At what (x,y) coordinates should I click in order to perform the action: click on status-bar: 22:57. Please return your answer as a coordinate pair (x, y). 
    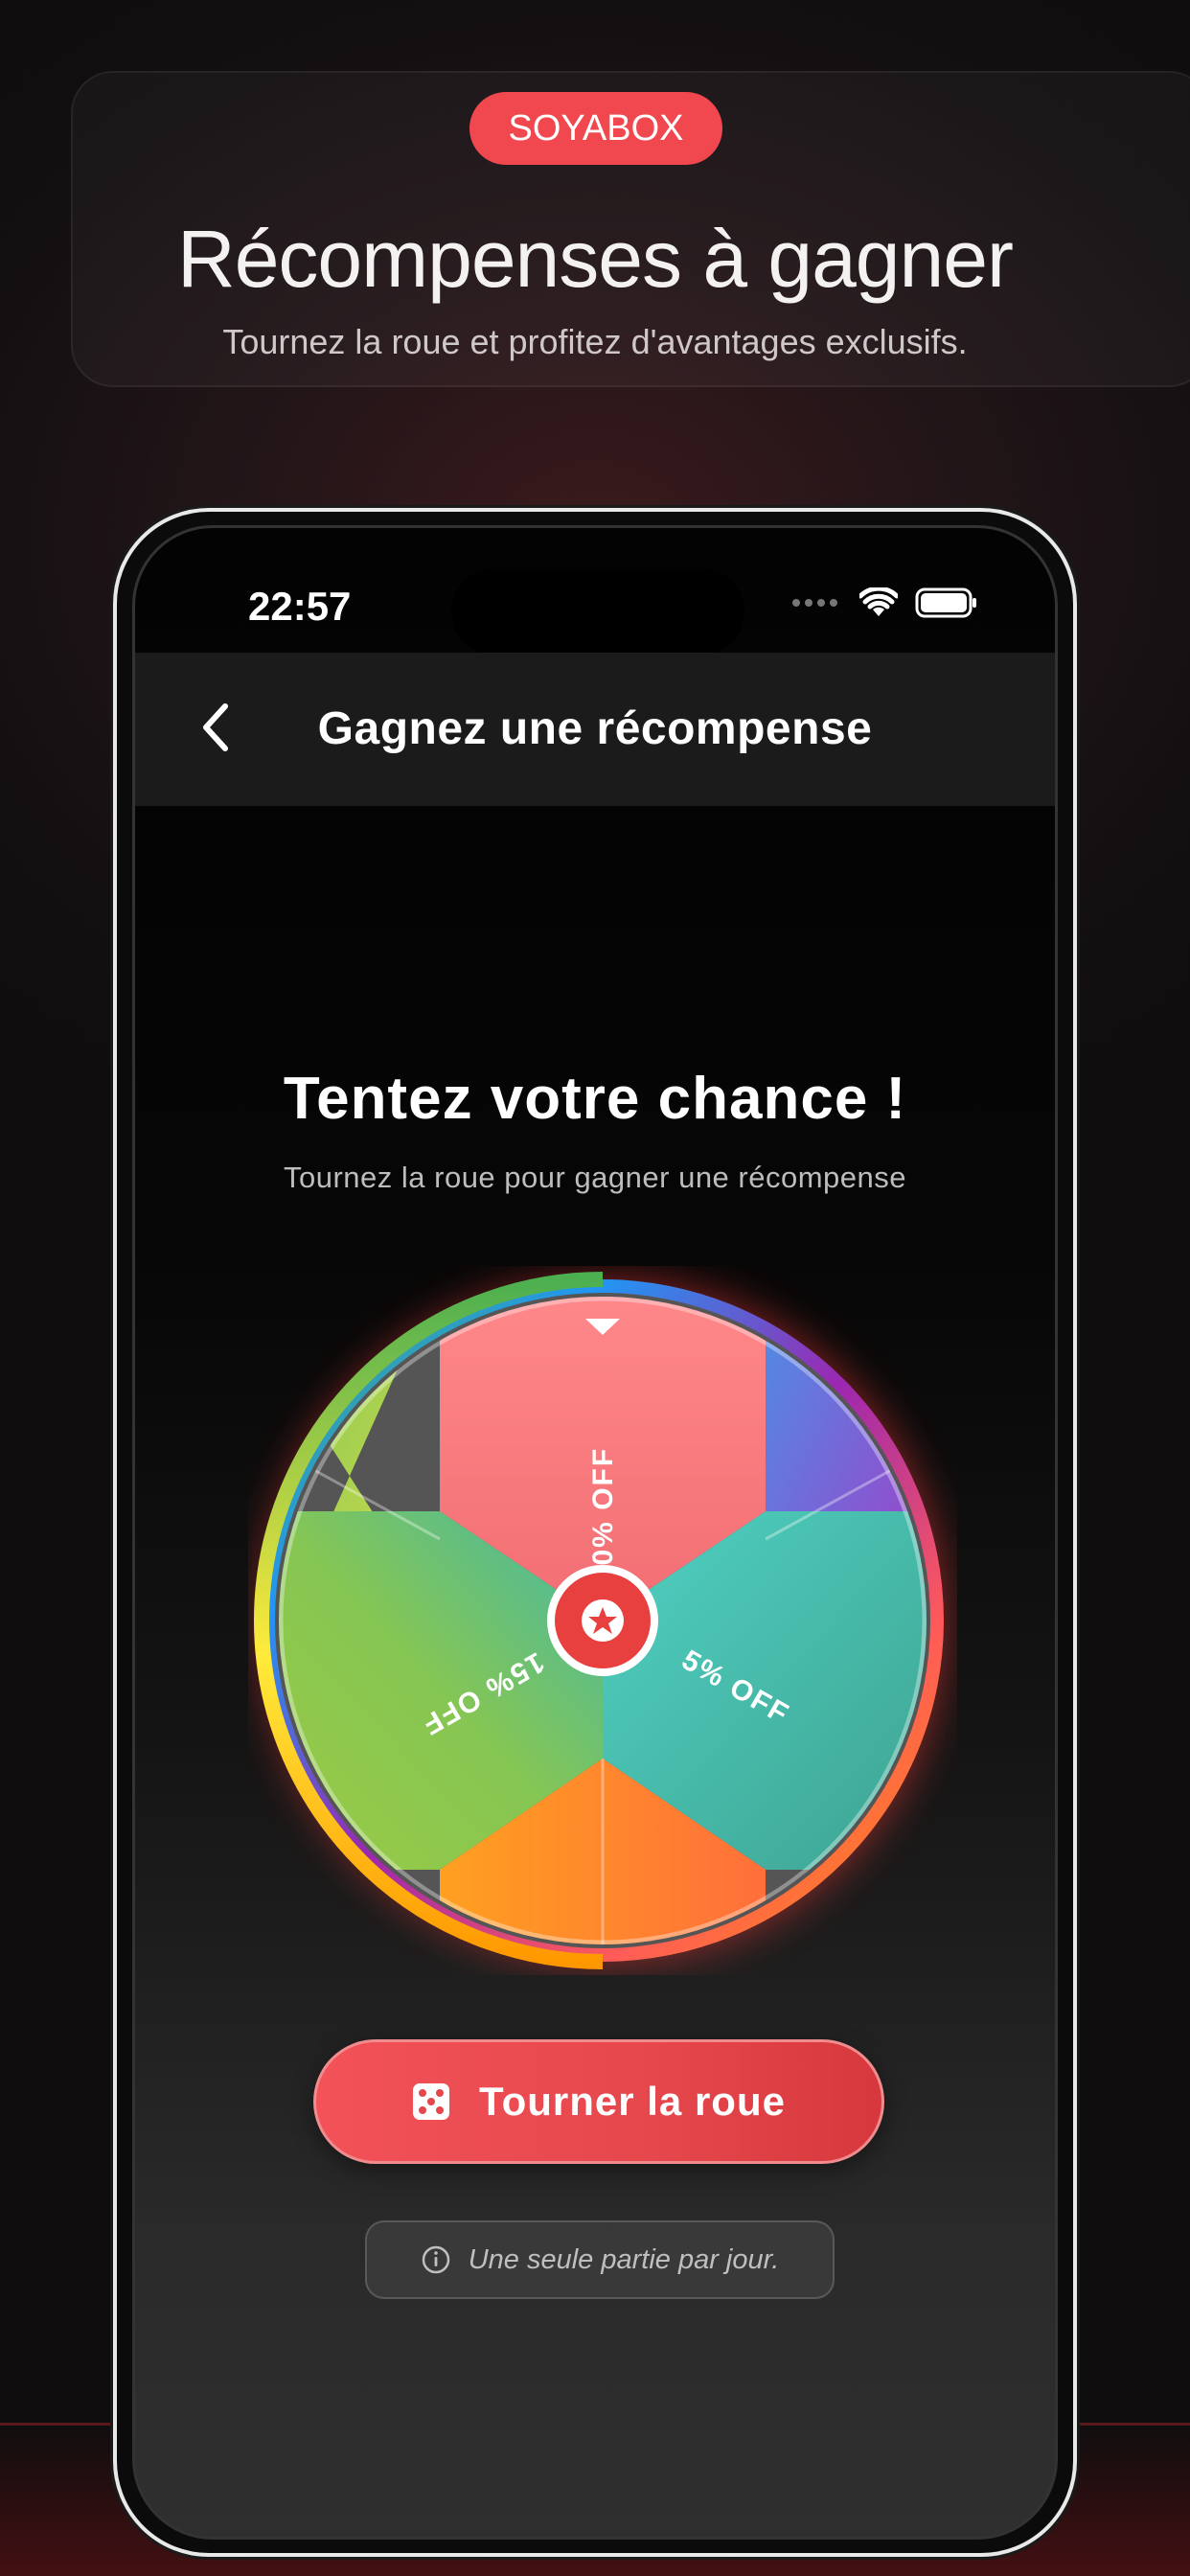
    Looking at the image, I should click on (595, 591).